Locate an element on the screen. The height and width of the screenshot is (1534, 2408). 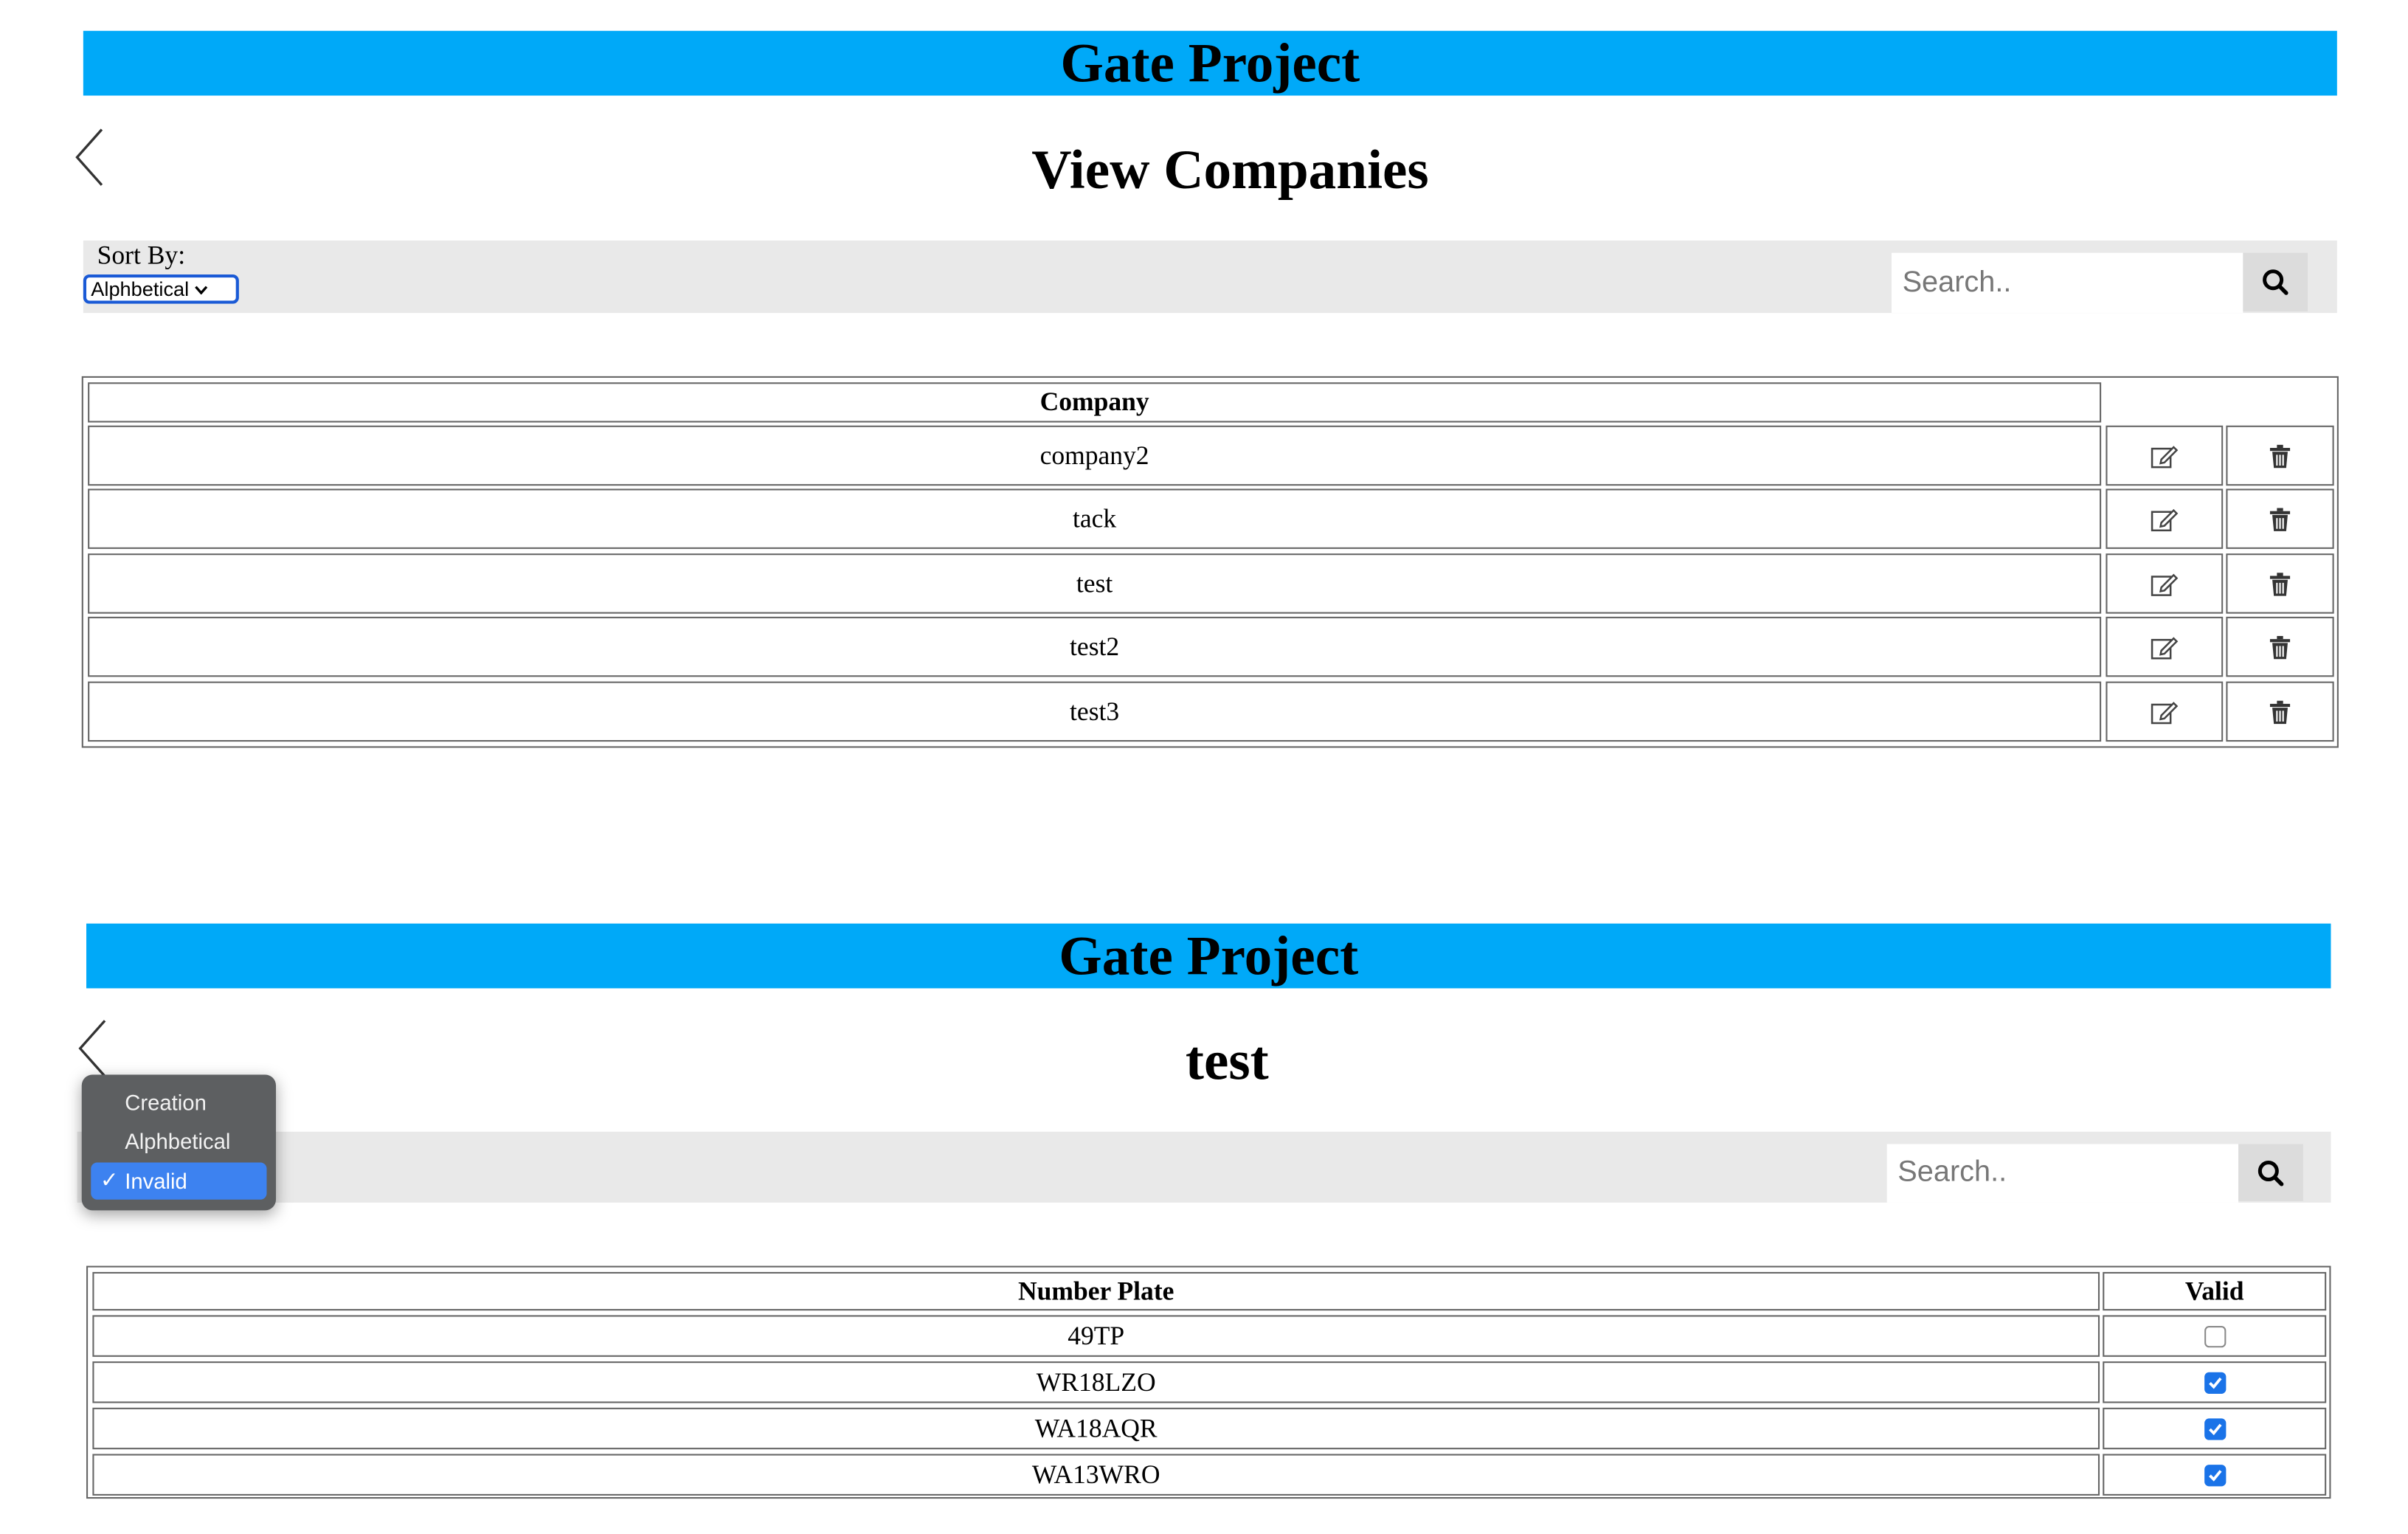
number-plate-cell: WR18LZO is located at coordinates (1096, 1382).